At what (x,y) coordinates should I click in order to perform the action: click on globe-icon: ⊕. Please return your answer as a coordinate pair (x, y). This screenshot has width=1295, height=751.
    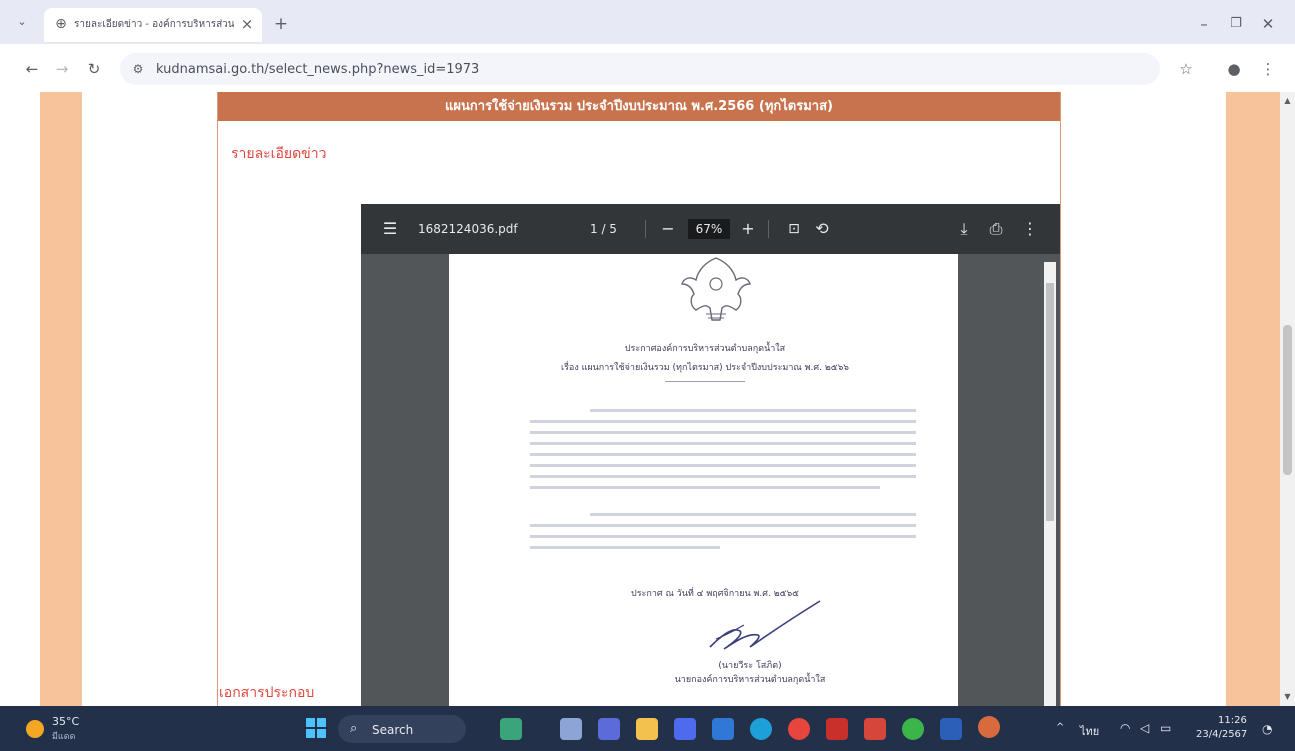
    Looking at the image, I should click on (61, 24).